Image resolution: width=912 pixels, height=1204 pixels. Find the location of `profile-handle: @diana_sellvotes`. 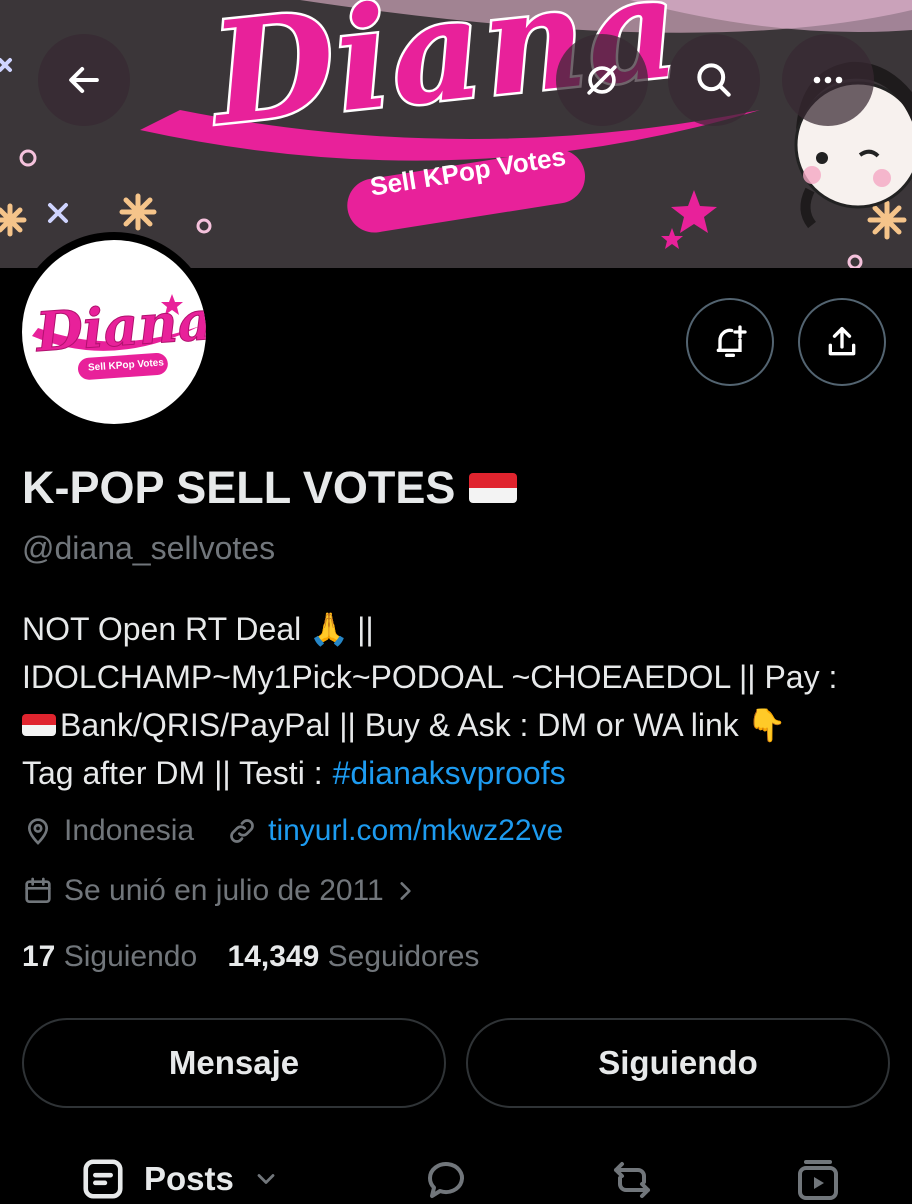

profile-handle: @diana_sellvotes is located at coordinates (149, 548).